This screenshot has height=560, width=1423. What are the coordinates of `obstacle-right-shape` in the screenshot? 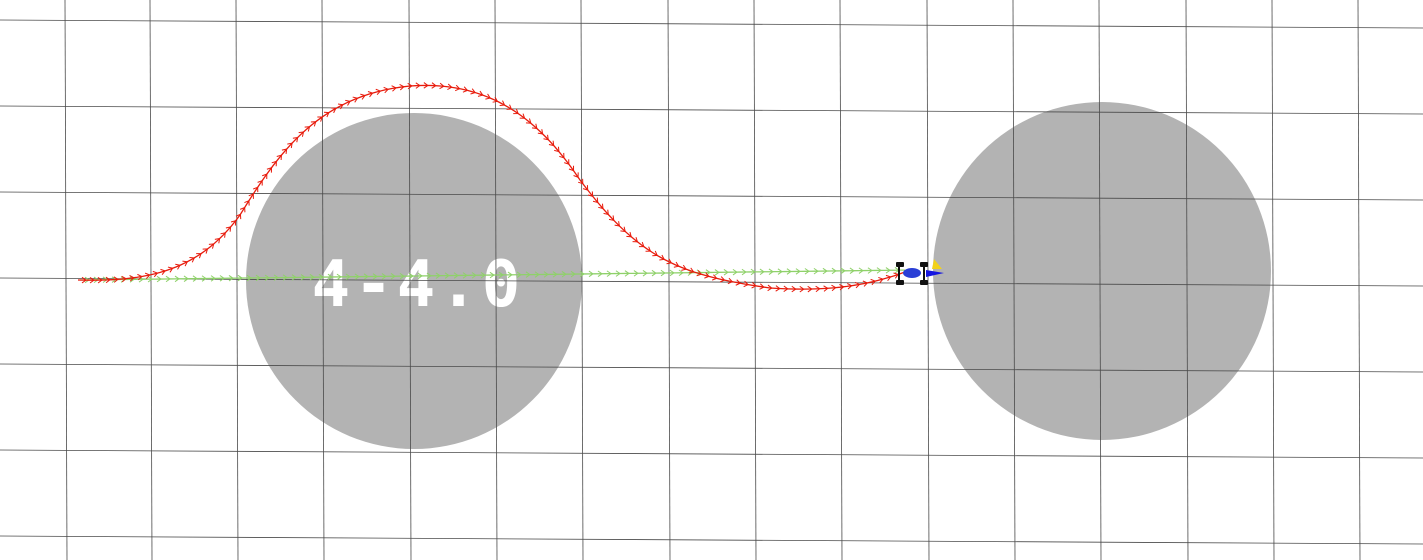 It's located at (1102, 271).